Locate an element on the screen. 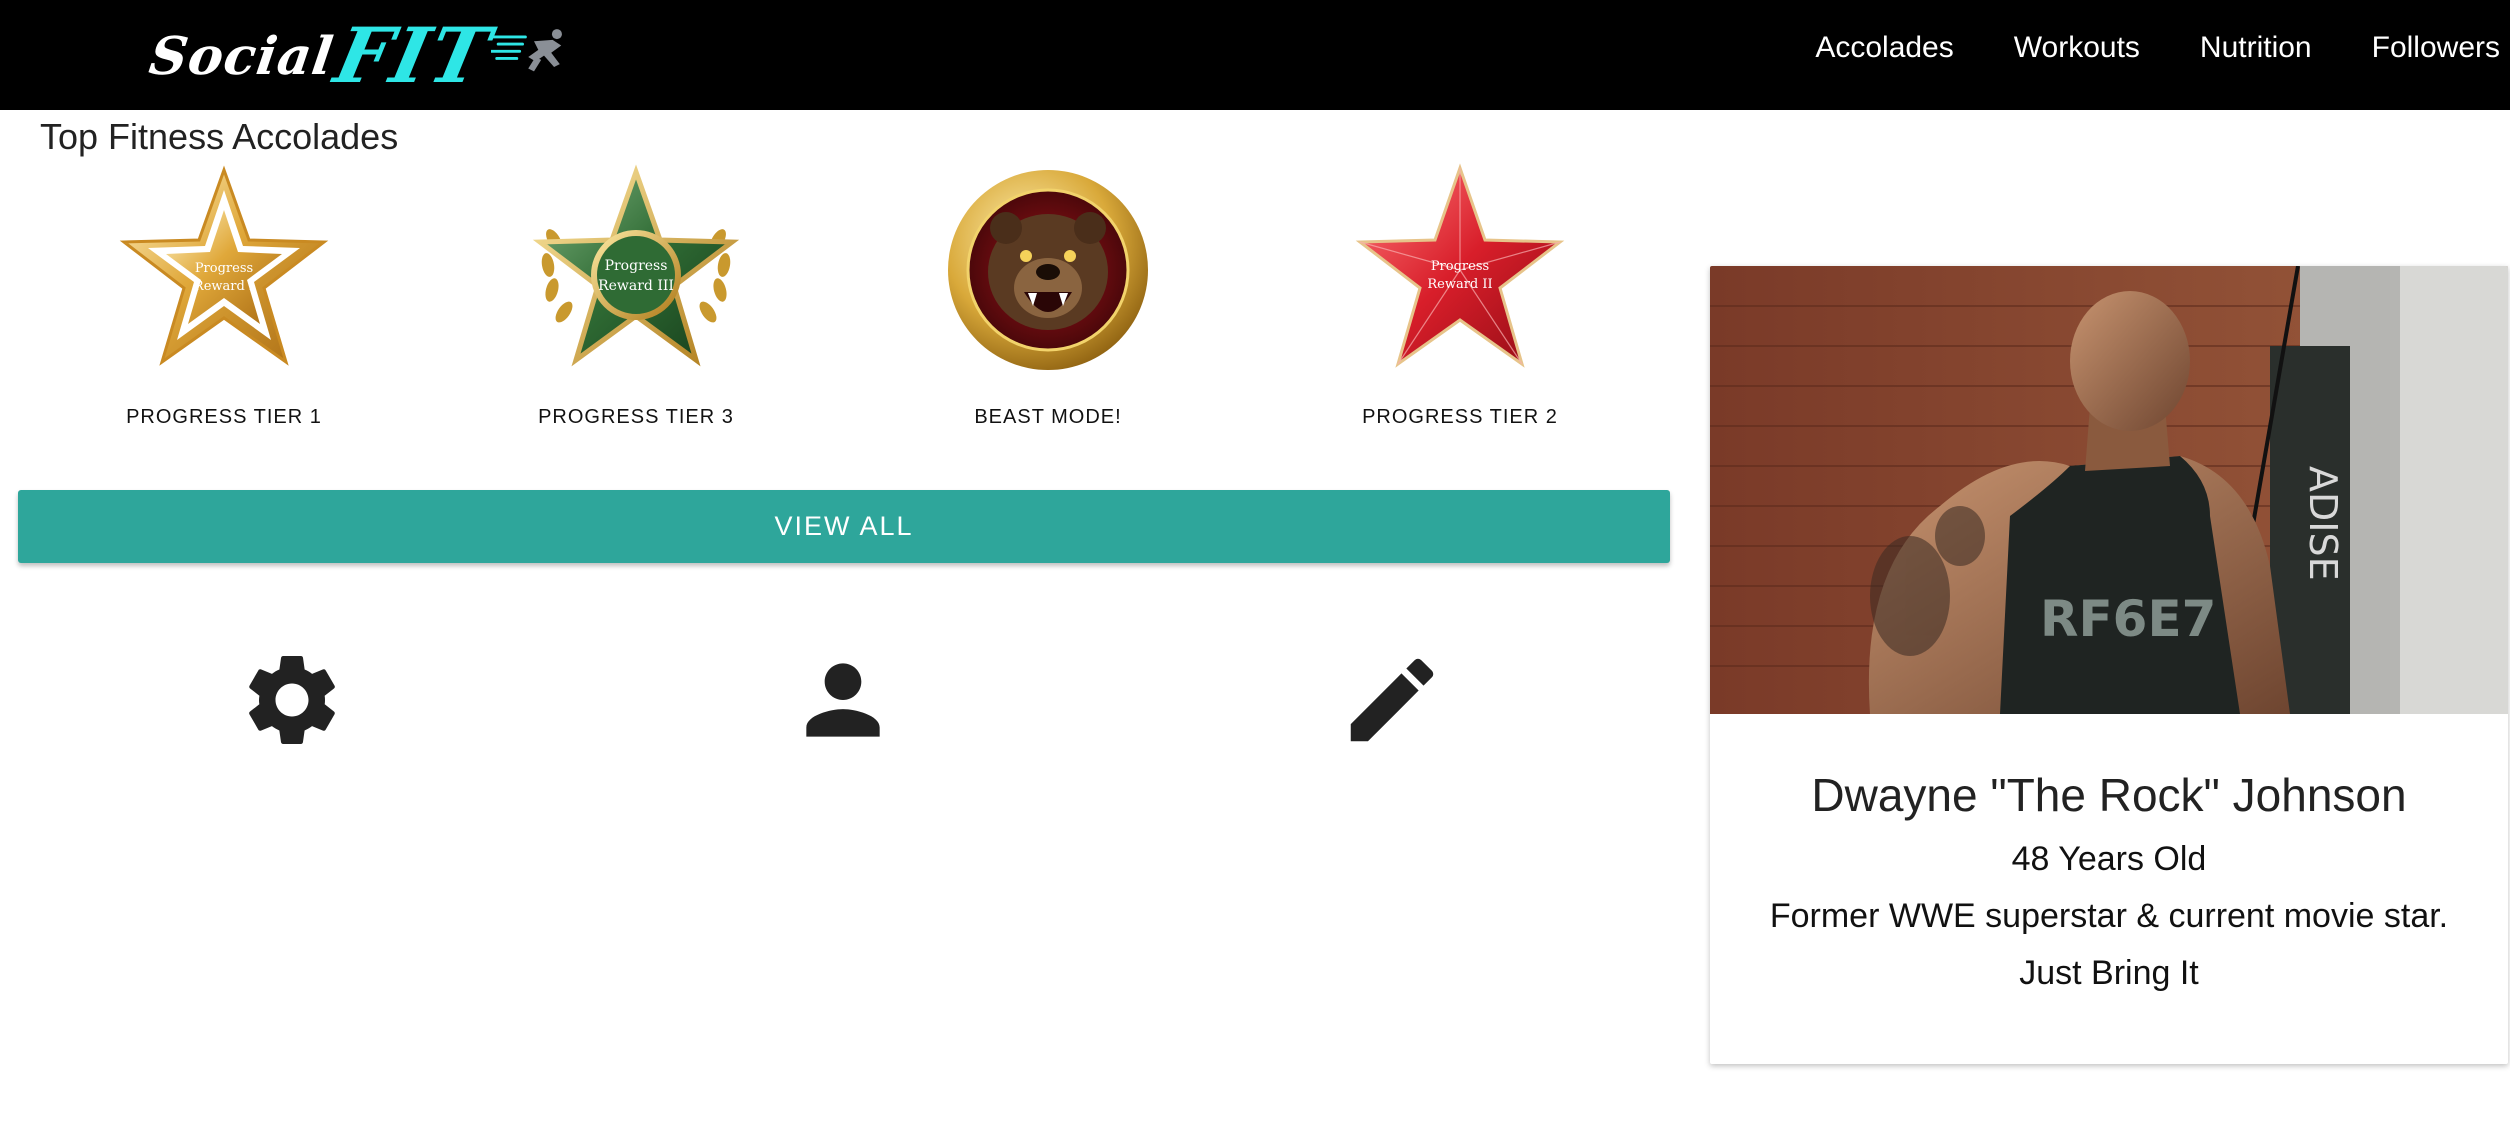  badge-inscription: Reward II is located at coordinates (1459, 284).